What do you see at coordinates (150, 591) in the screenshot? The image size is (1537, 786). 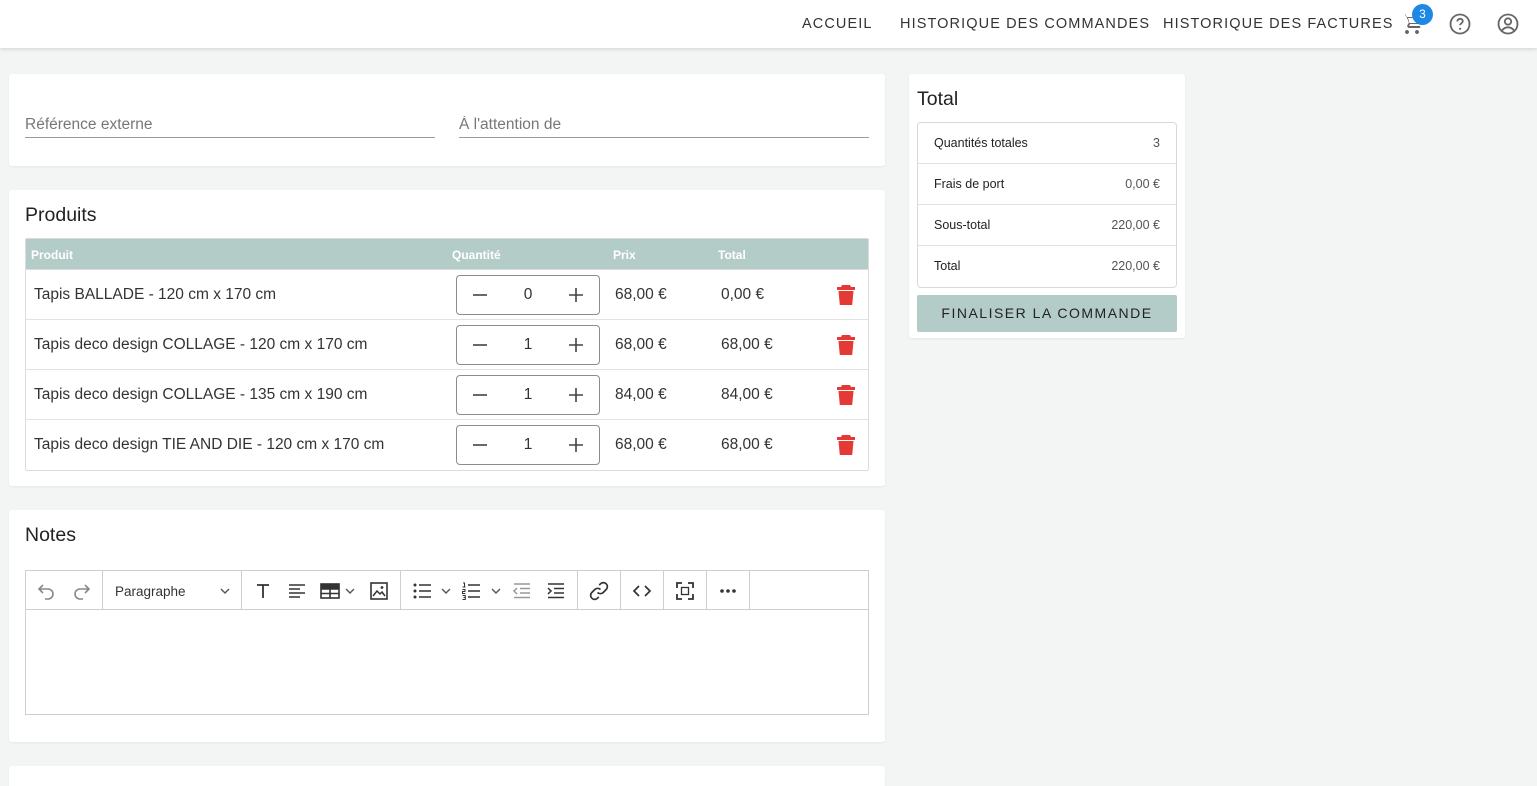 I see `paragraph-format-value: Paragraphe` at bounding box center [150, 591].